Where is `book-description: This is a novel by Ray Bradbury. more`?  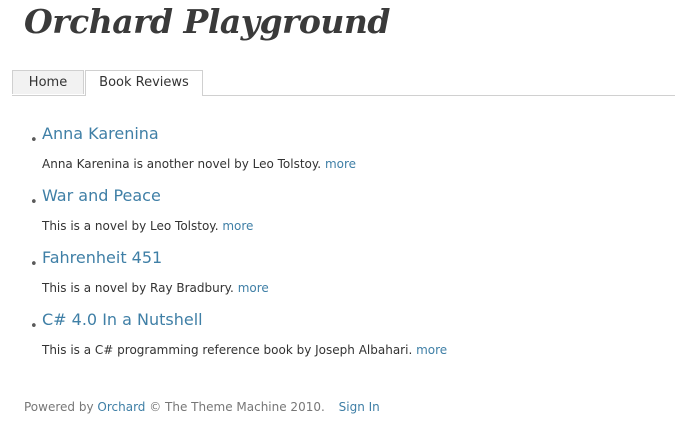 book-description: This is a novel by Ray Bradbury. more is located at coordinates (155, 288).